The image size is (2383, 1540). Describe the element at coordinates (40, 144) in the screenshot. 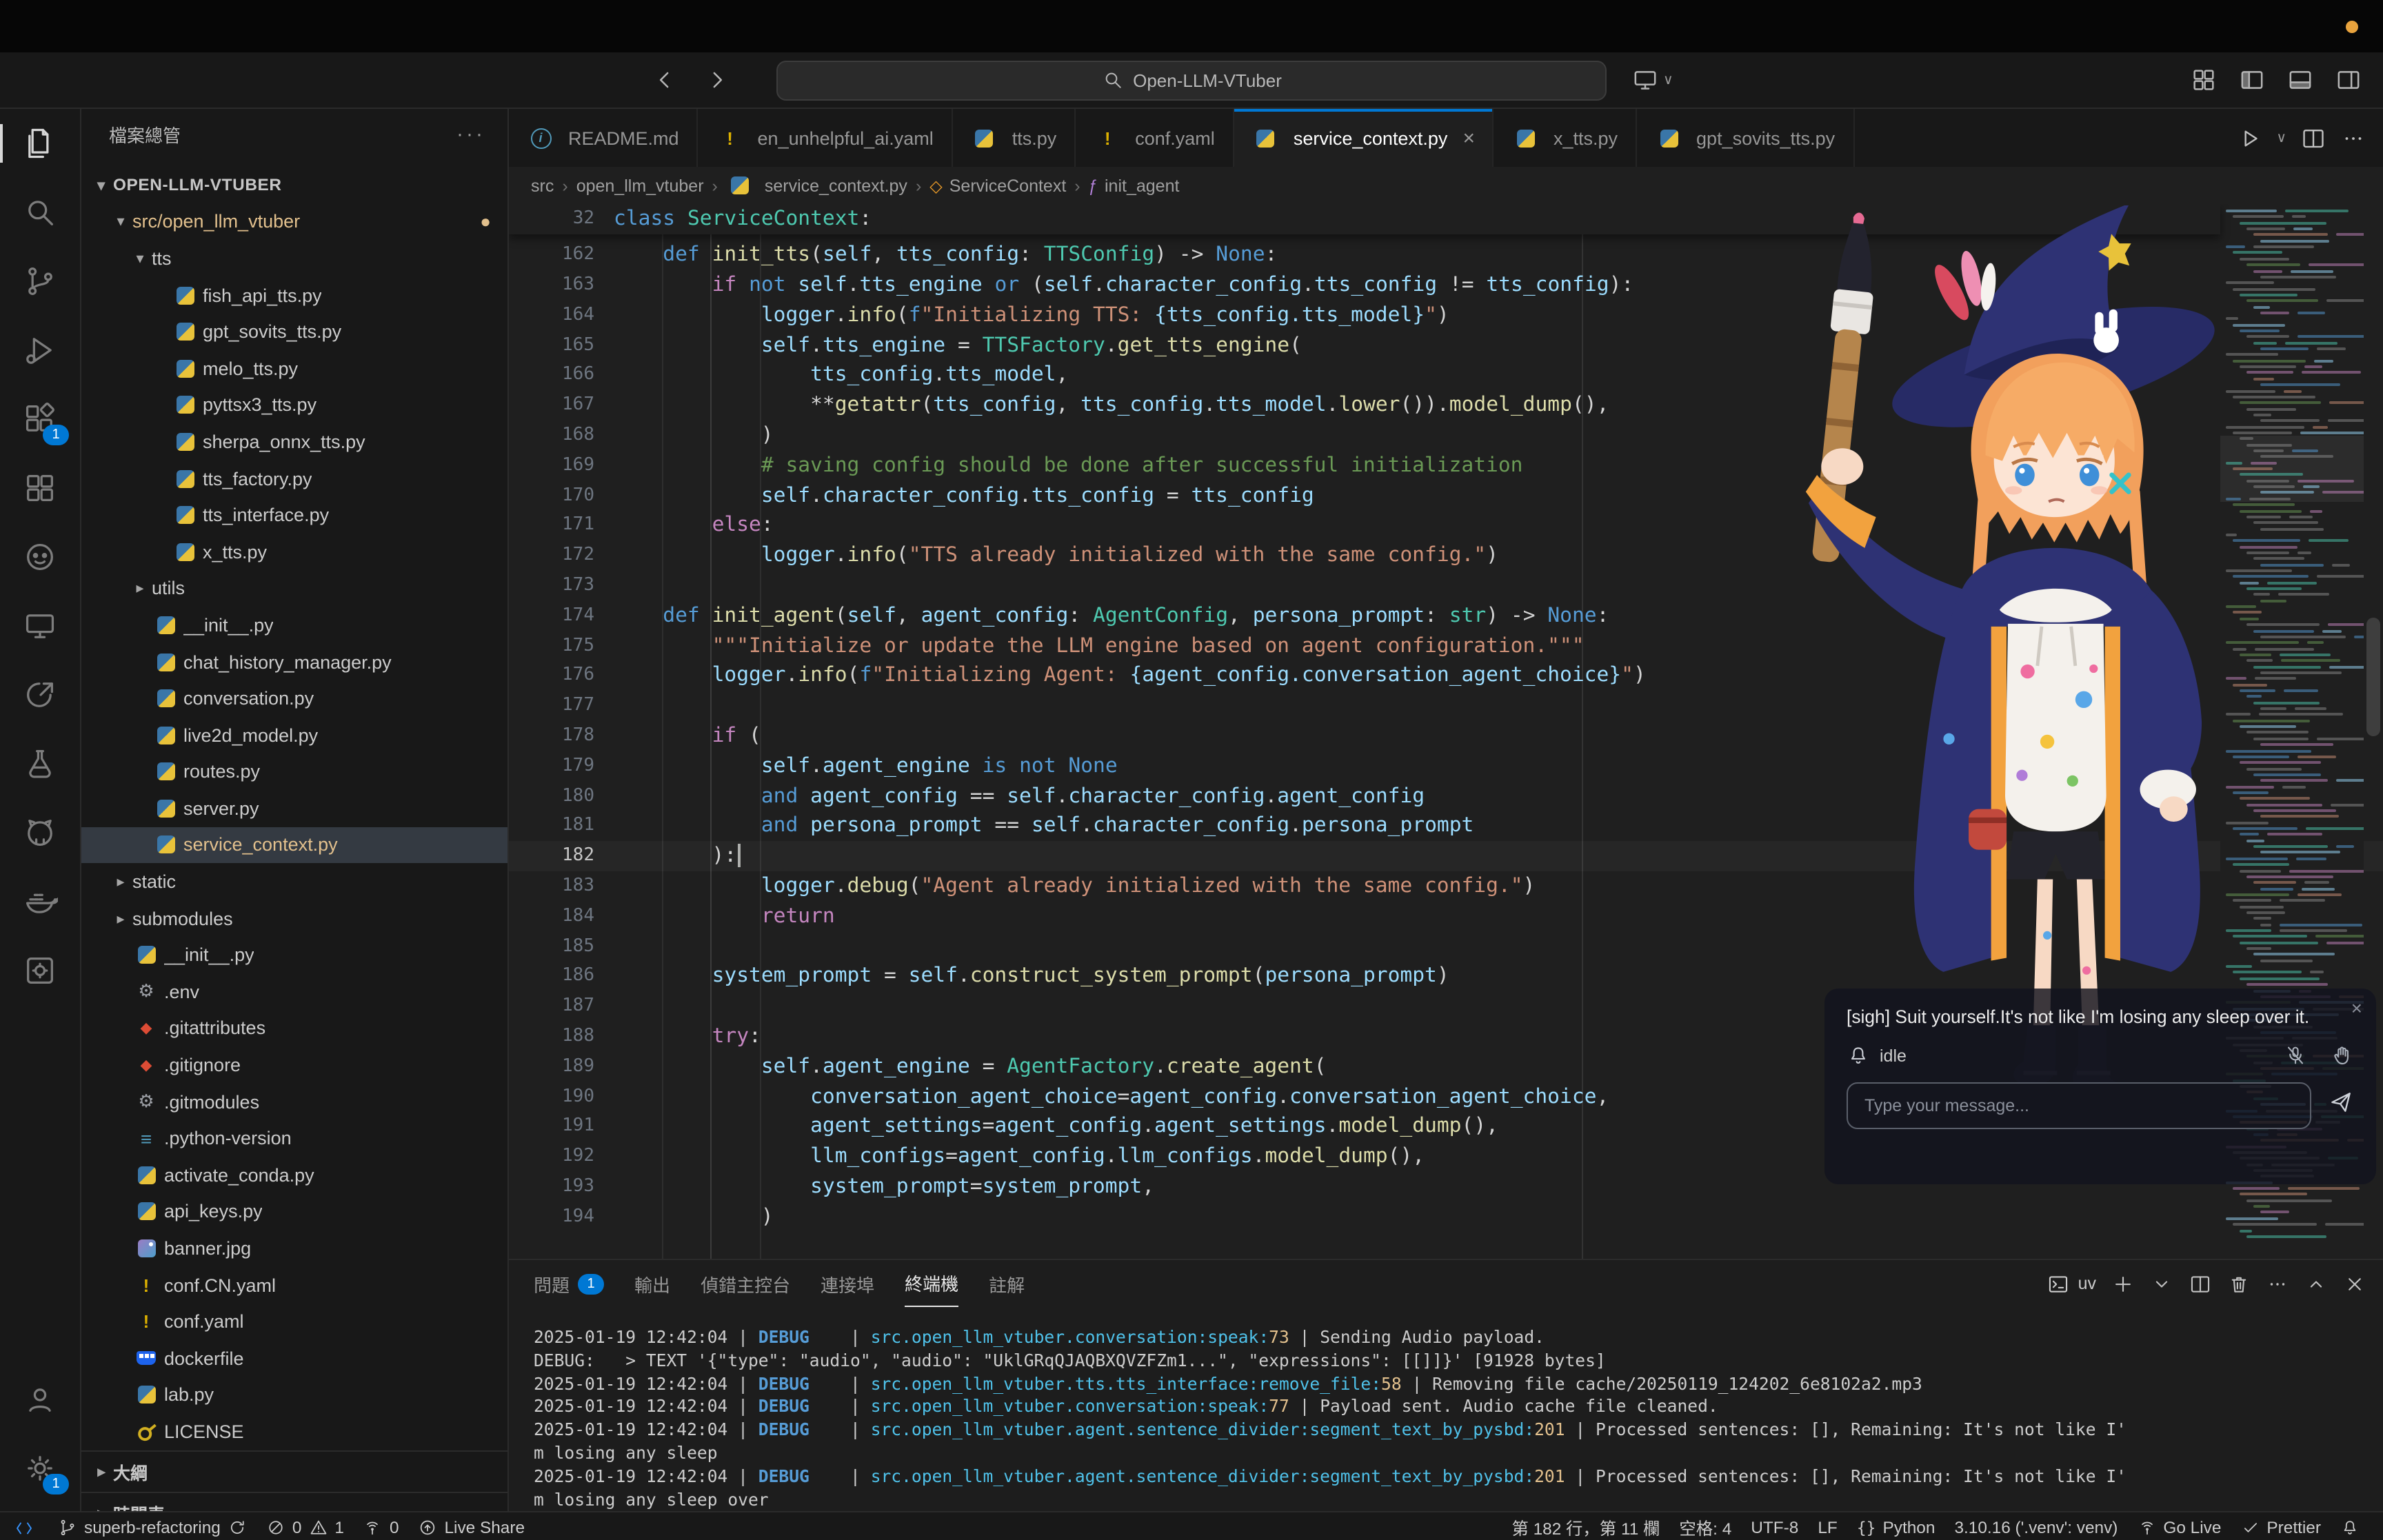

I see `activity-explorer` at that location.